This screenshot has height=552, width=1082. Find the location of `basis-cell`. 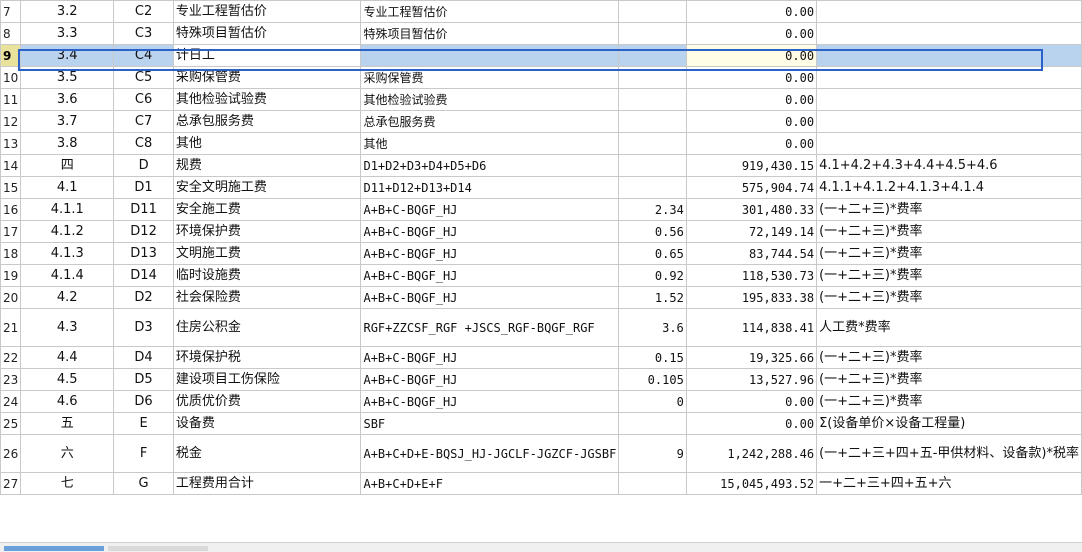

basis-cell is located at coordinates (490, 55).